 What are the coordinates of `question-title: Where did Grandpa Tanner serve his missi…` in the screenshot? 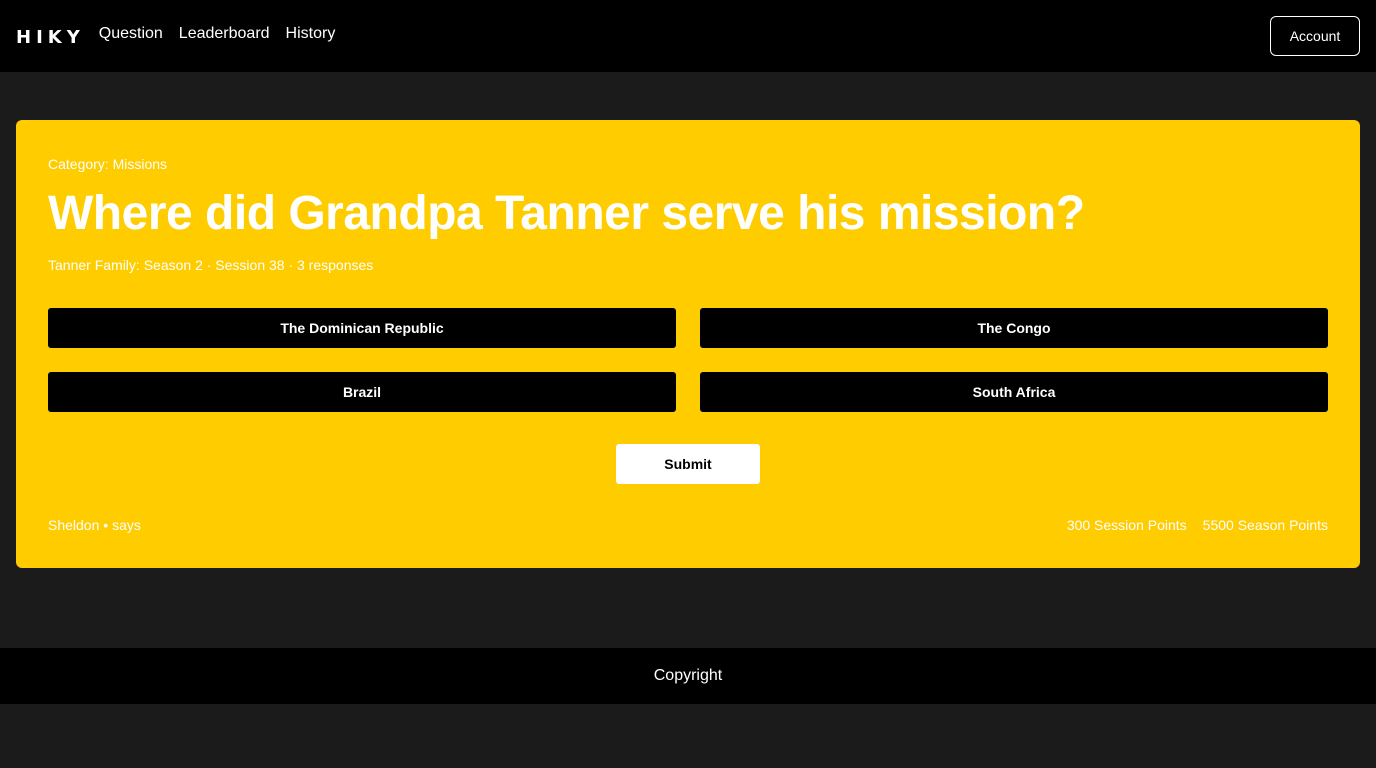 It's located at (566, 213).